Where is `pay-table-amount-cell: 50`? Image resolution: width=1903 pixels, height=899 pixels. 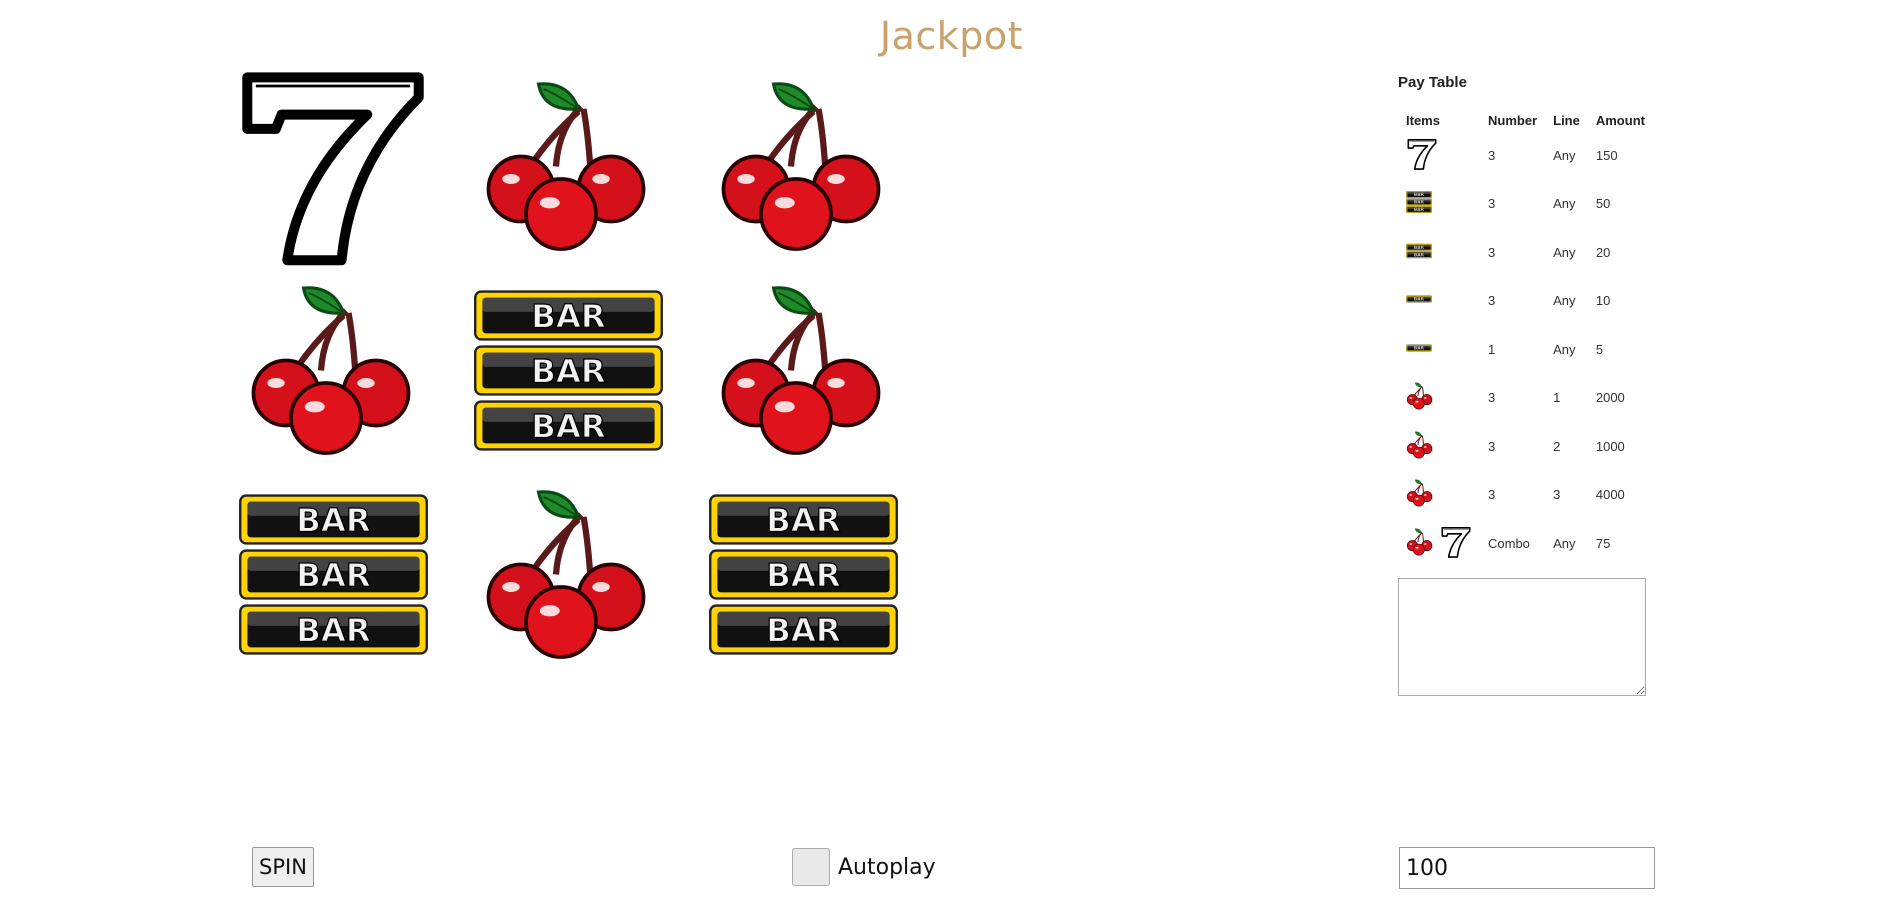 pay-table-amount-cell: 50 is located at coordinates (1603, 204).